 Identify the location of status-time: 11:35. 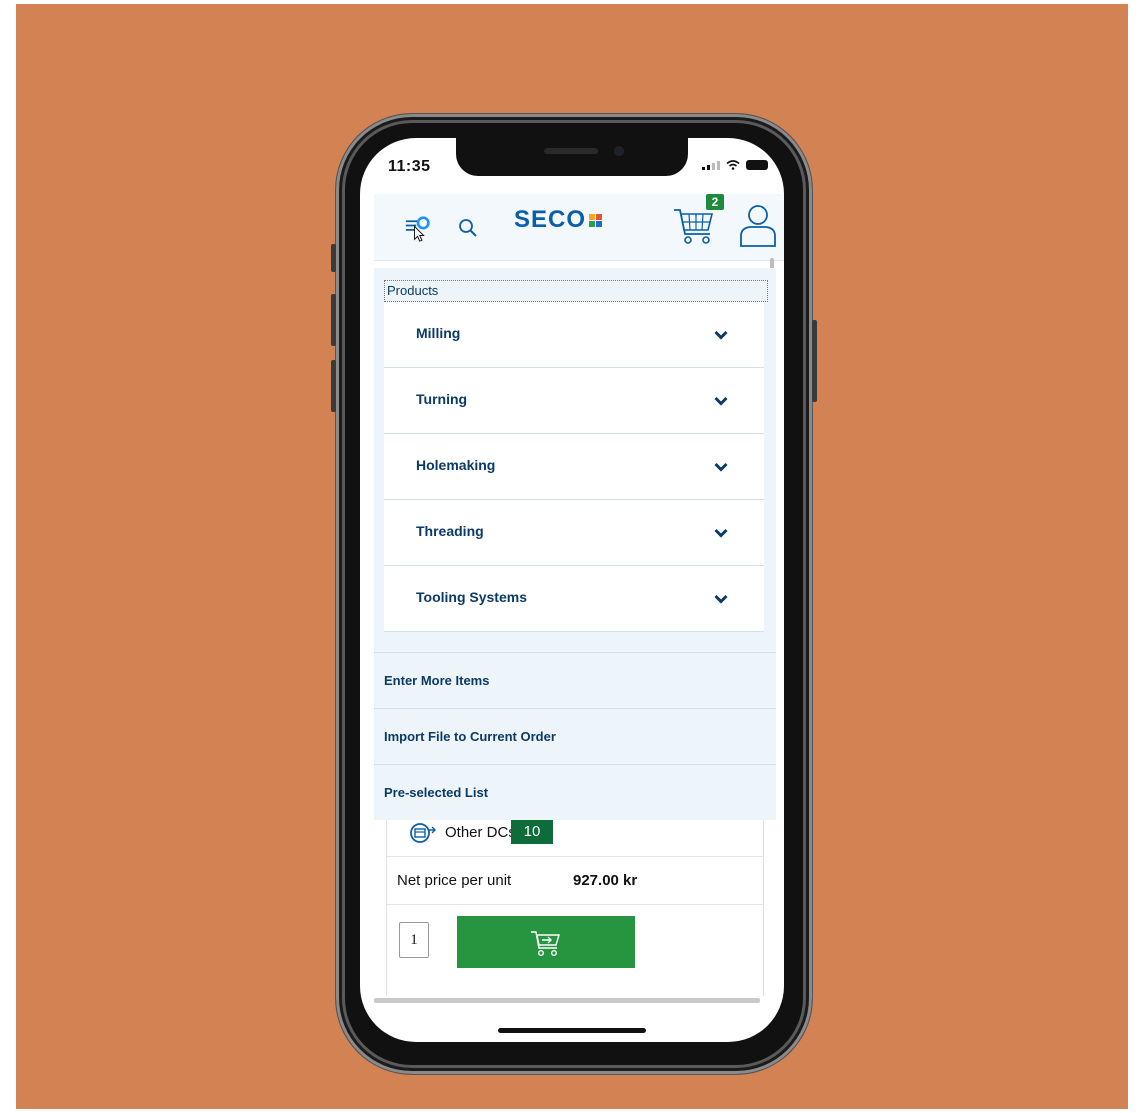
(409, 166).